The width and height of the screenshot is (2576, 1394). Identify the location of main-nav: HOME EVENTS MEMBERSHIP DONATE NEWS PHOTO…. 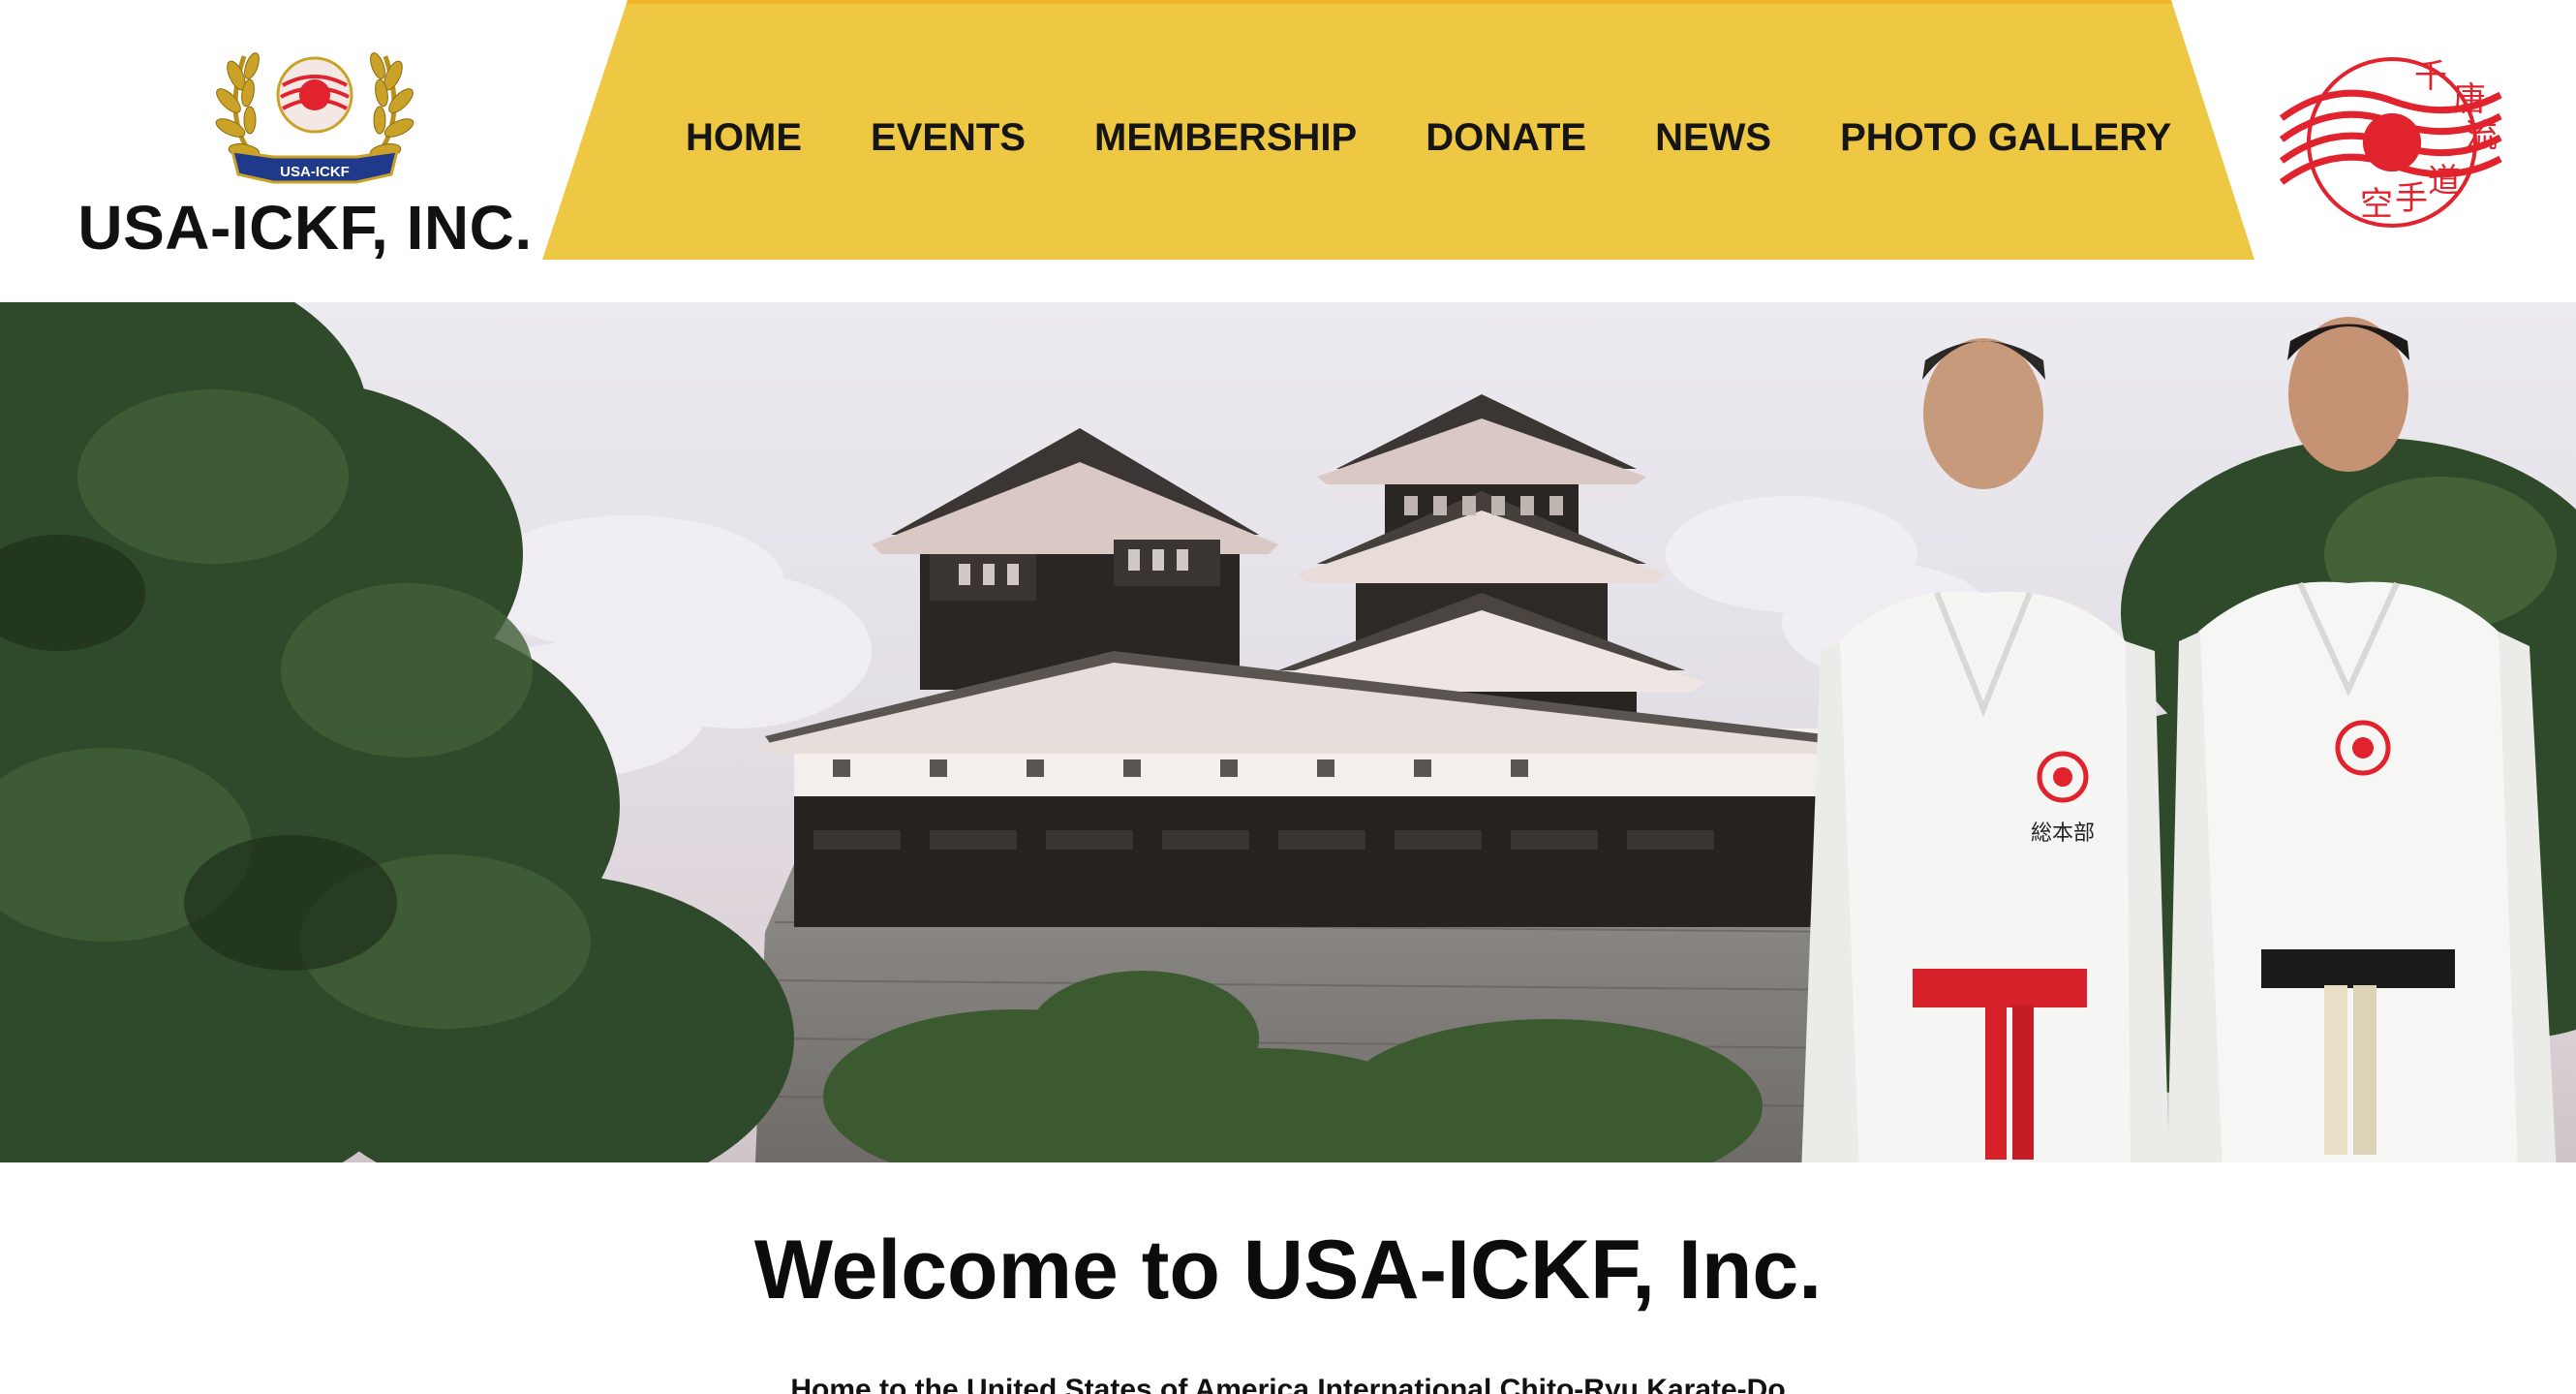
(1428, 138).